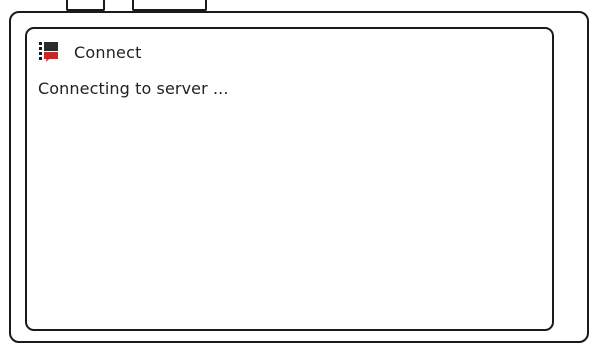  Describe the element at coordinates (169, 5) in the screenshot. I see `device-top-button-right` at that location.